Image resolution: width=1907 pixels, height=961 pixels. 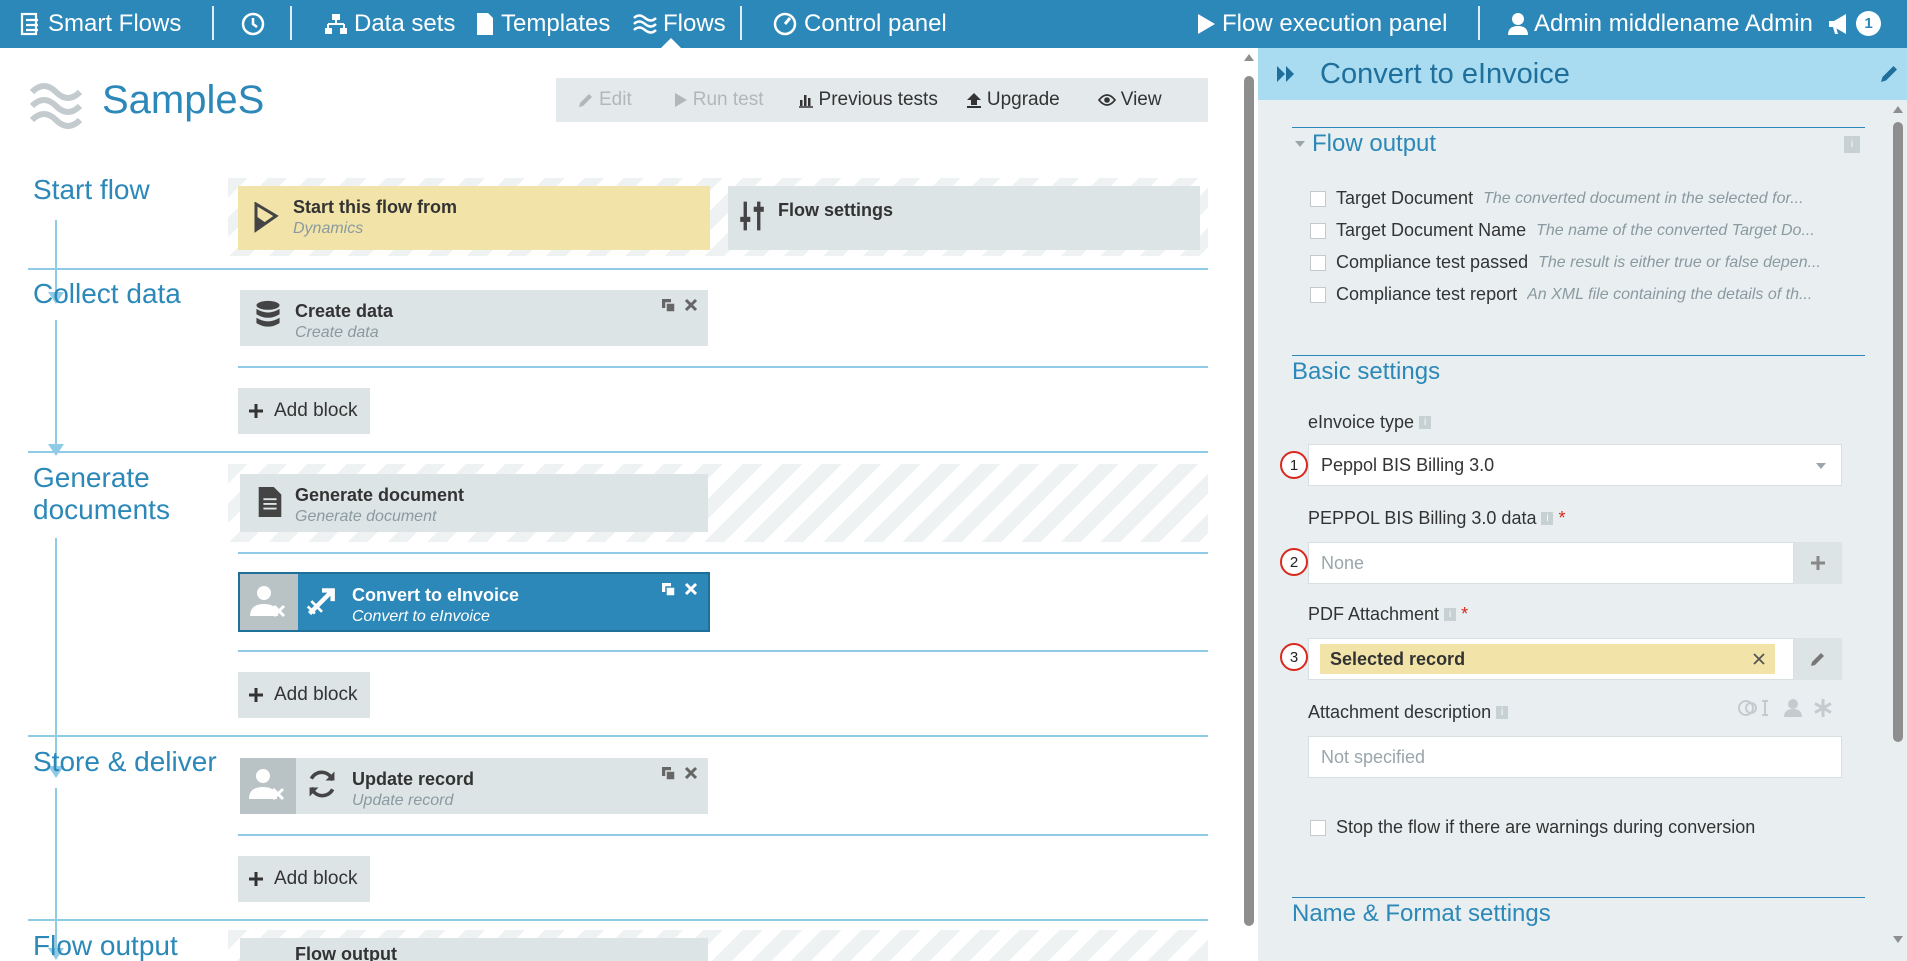 What do you see at coordinates (436, 595) in the screenshot?
I see `block-title: Convert to eInvoice` at bounding box center [436, 595].